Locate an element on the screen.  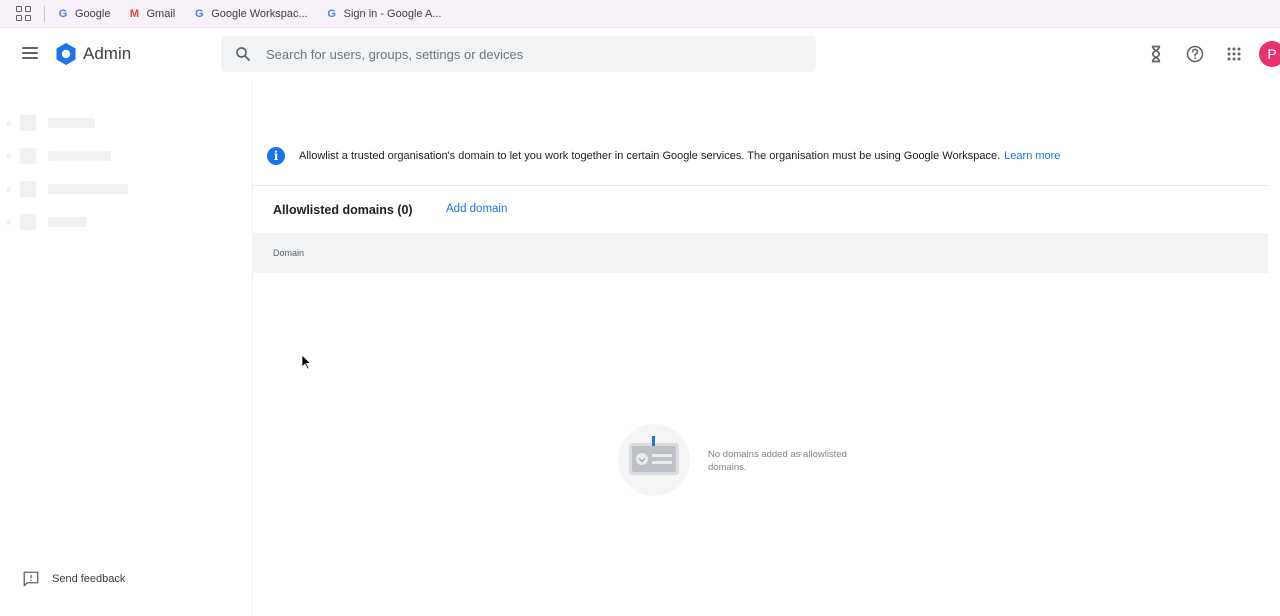
bookmark-google: G Google is located at coordinates (84, 13).